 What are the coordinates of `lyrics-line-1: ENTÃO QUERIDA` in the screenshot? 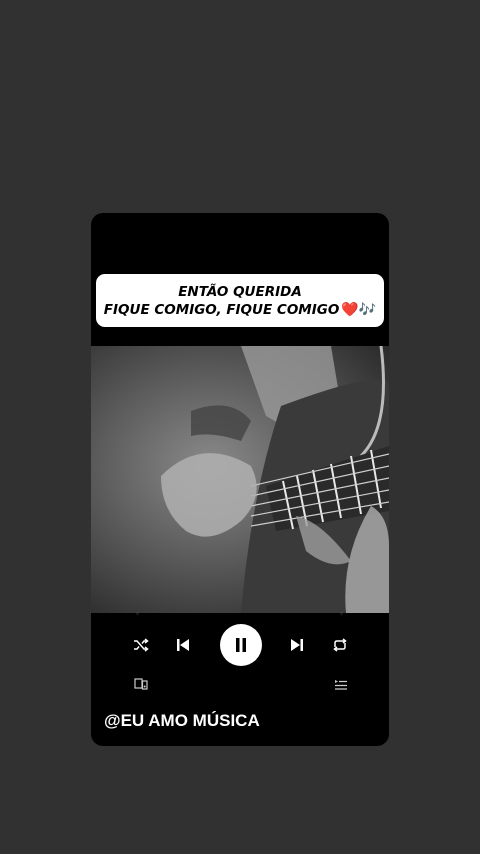 It's located at (240, 291).